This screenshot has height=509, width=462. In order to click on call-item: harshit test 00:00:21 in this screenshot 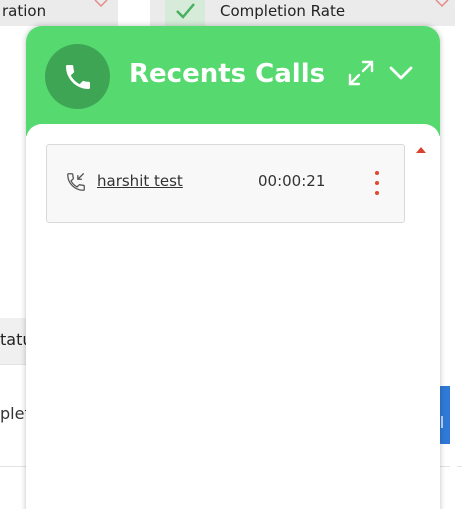, I will do `click(225, 183)`.